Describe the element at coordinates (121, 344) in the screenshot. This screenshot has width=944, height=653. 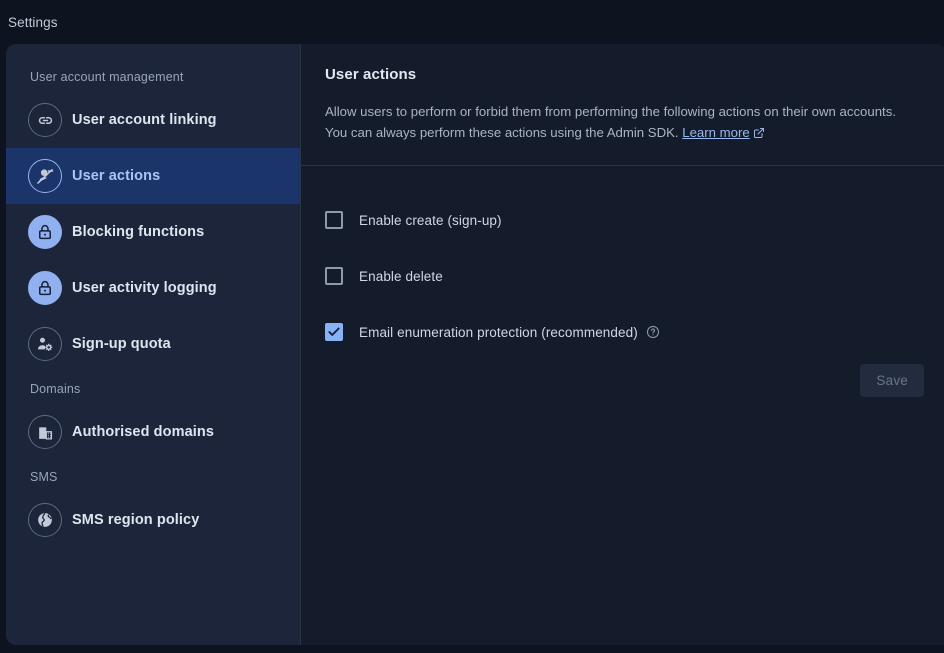
I see `sidebar-item-label: Sign-up quota` at that location.